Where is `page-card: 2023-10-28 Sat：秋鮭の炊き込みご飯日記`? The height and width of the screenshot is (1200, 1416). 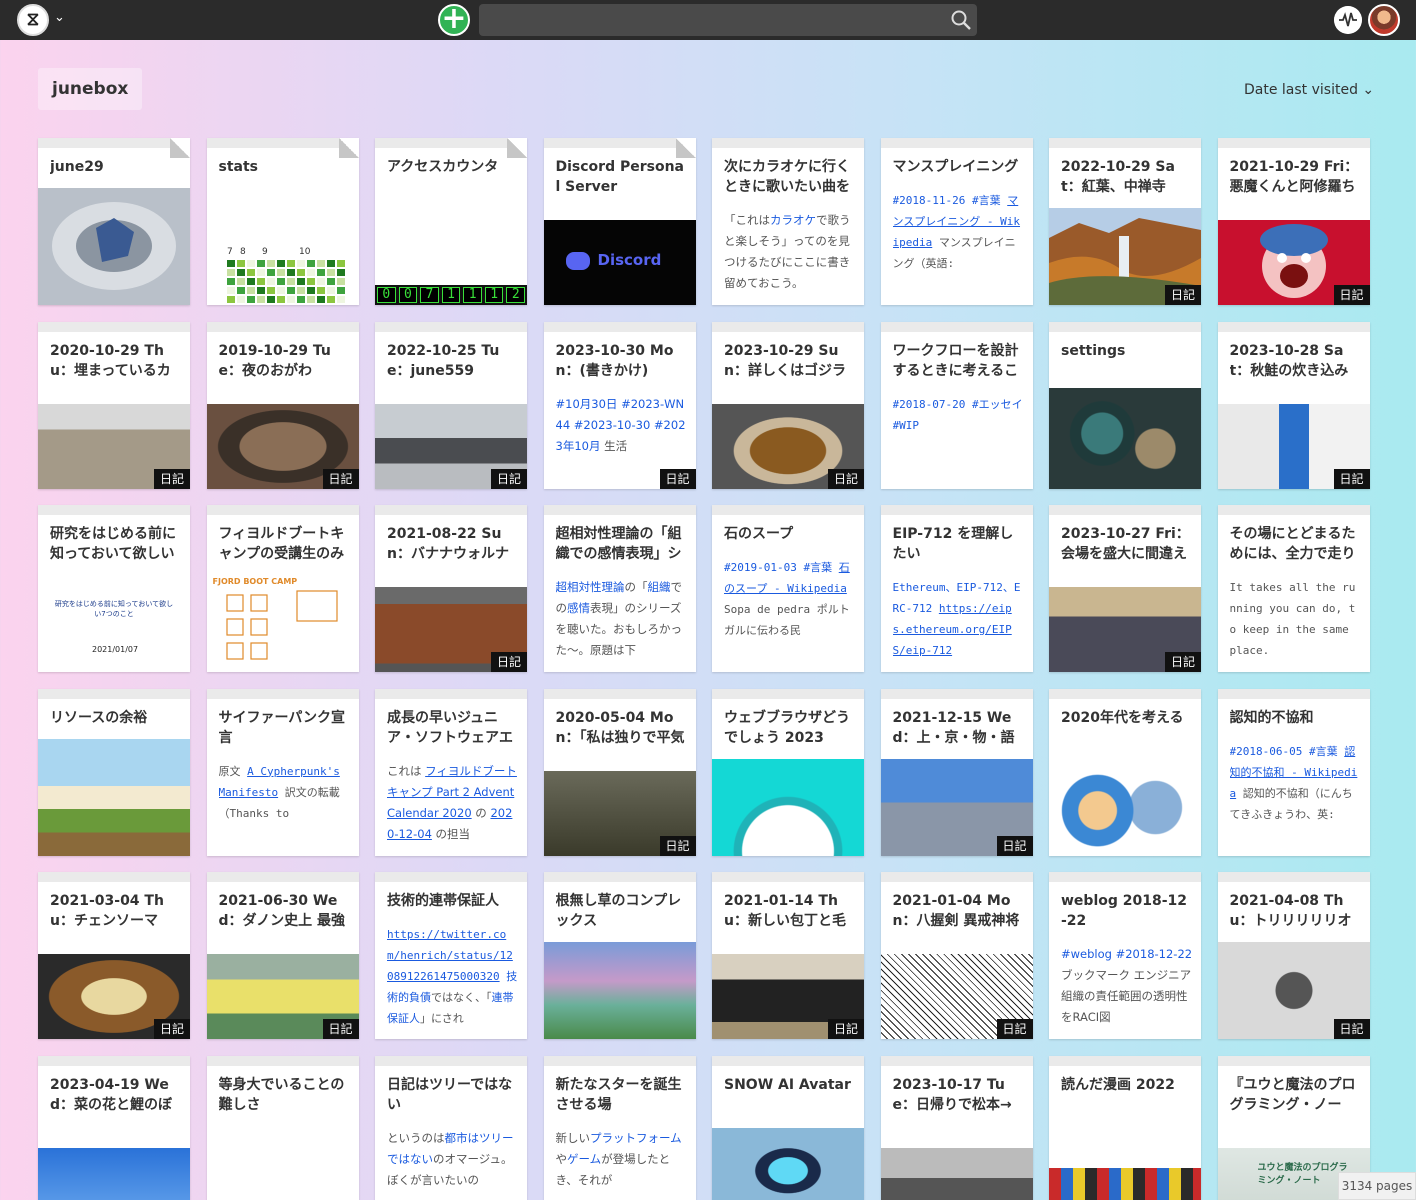 page-card: 2023-10-28 Sat：秋鮭の炊き込みご飯日記 is located at coordinates (1293, 405).